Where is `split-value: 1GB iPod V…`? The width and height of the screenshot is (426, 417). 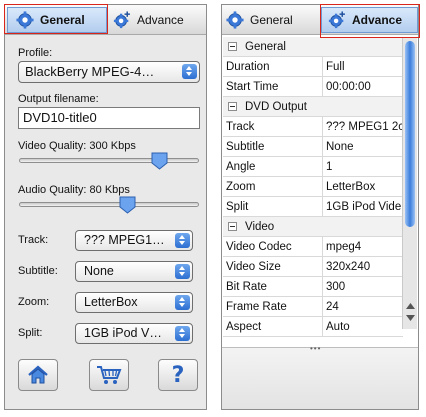 split-value: 1GB iPod V… is located at coordinates (123, 333).